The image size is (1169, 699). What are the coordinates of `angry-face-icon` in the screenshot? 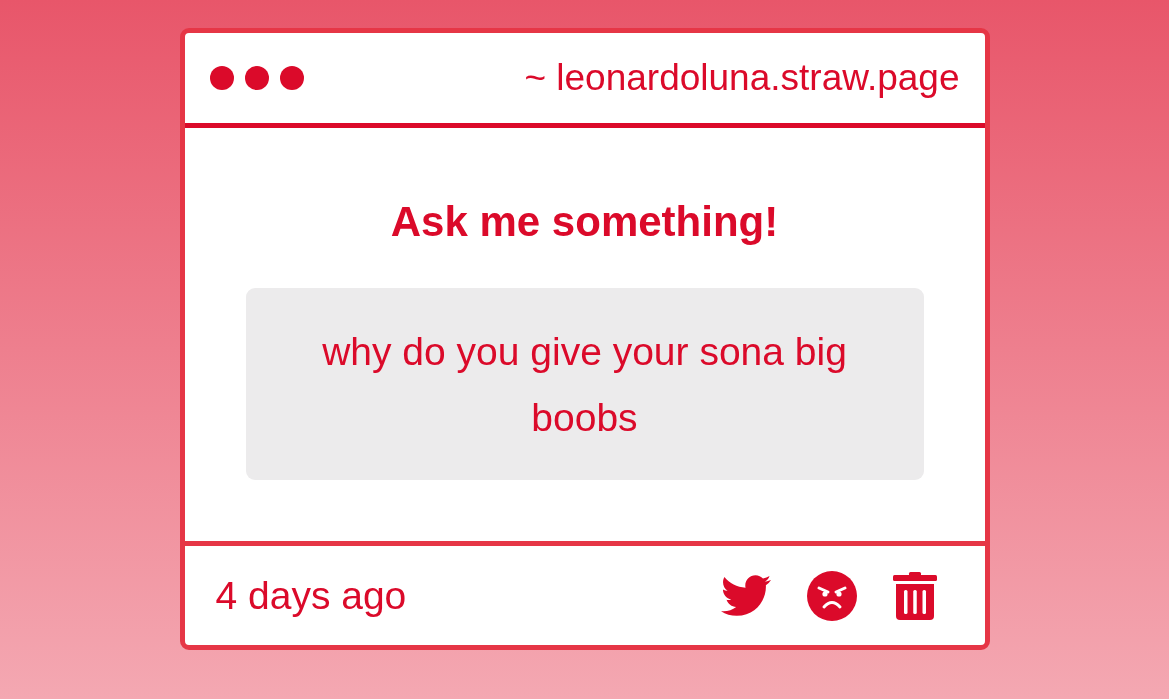 It's located at (831, 595).